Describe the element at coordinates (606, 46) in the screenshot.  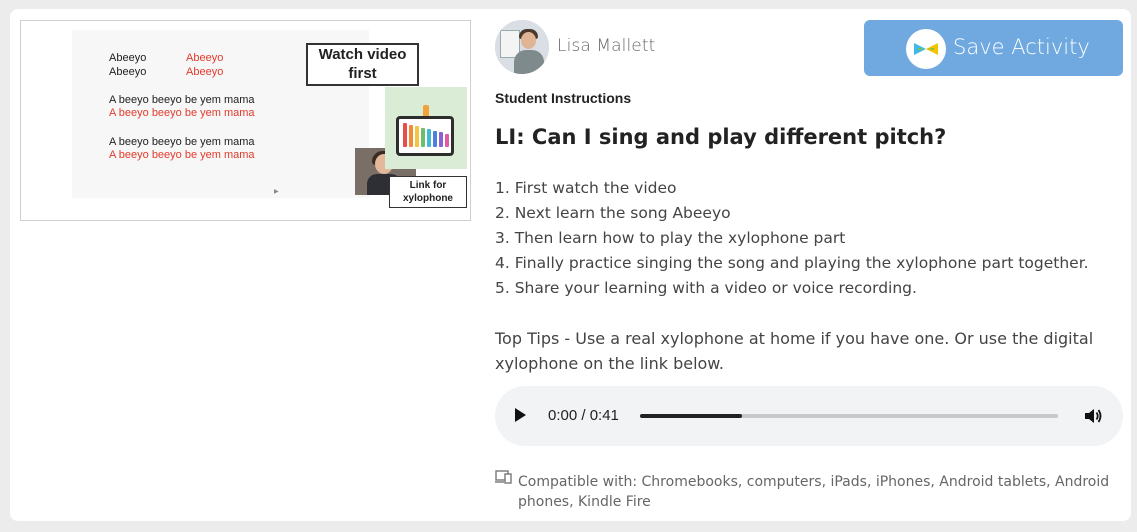
I see `author-name: Lisa Mallett` at that location.